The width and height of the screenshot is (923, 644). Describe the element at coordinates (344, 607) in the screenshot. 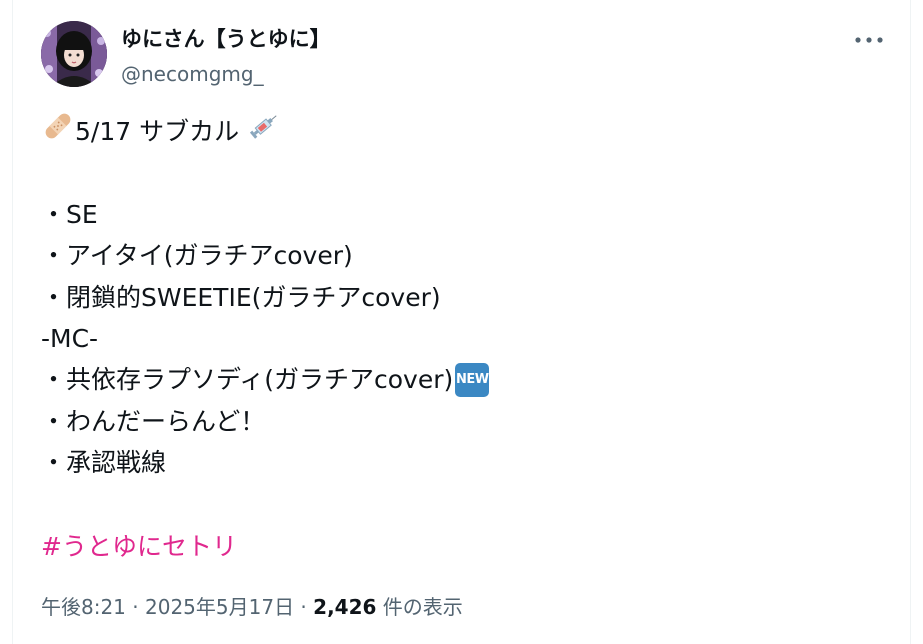

I see `views-count: 2,426` at that location.